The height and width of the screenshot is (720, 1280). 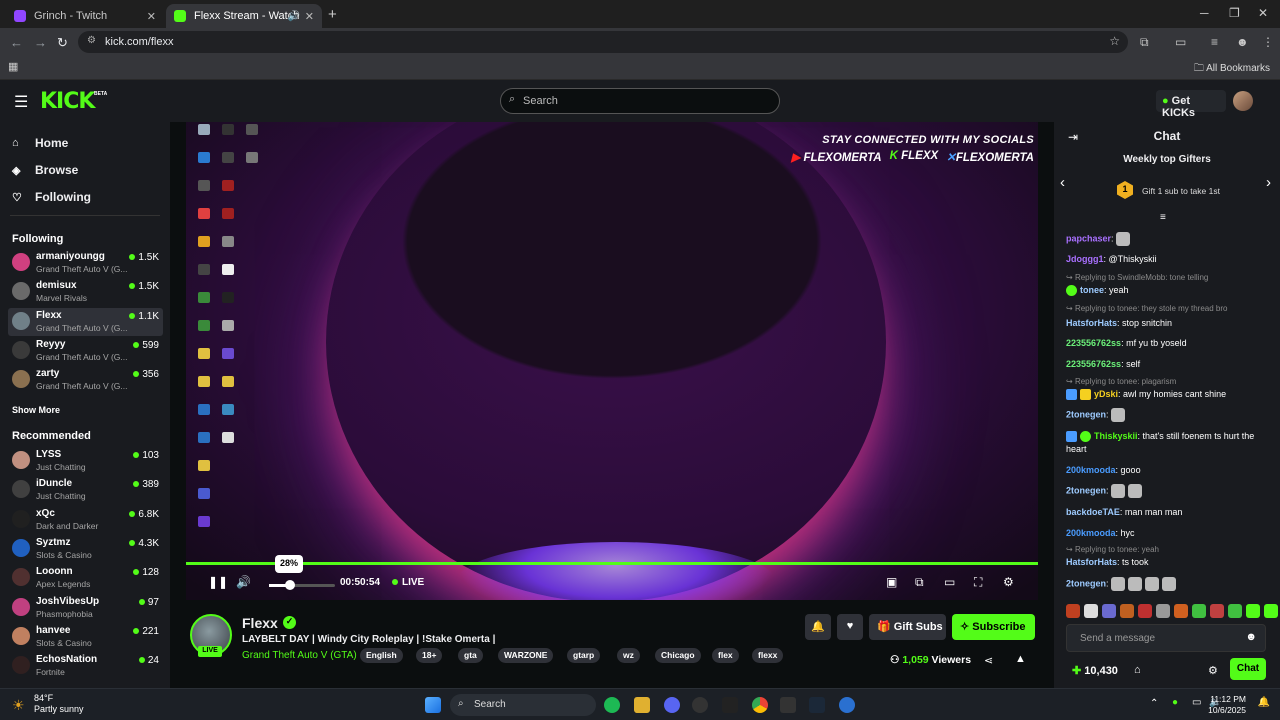 I want to click on collapse-chat-icon: ⇥, so click(x=1073, y=137).